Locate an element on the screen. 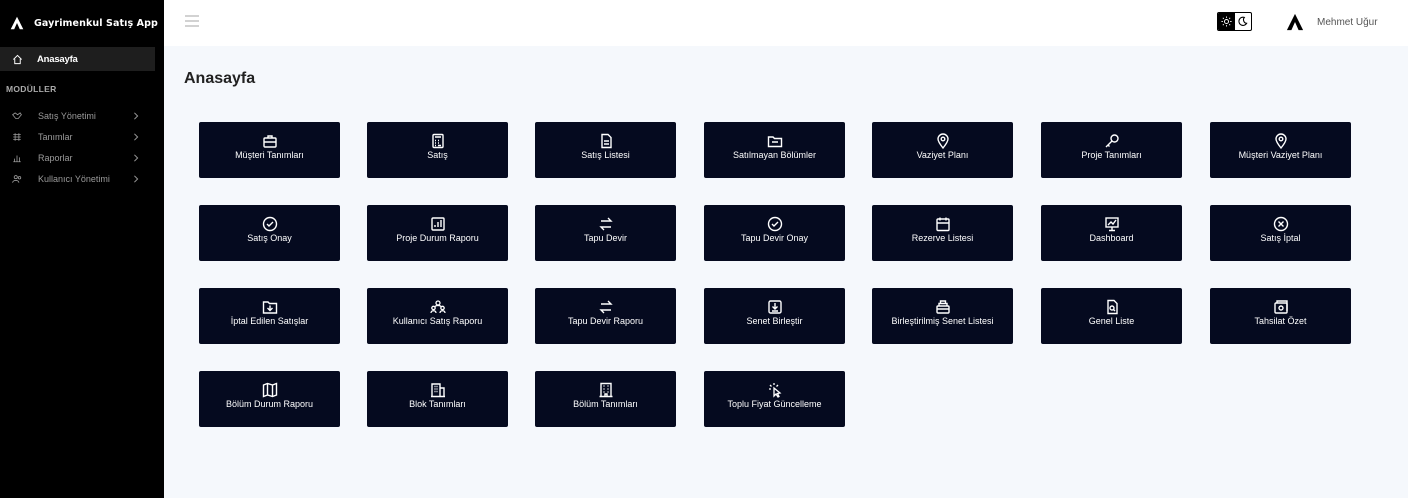 Image resolution: width=1408 pixels, height=498 pixels. tile-label: Satış İptal is located at coordinates (1280, 238).